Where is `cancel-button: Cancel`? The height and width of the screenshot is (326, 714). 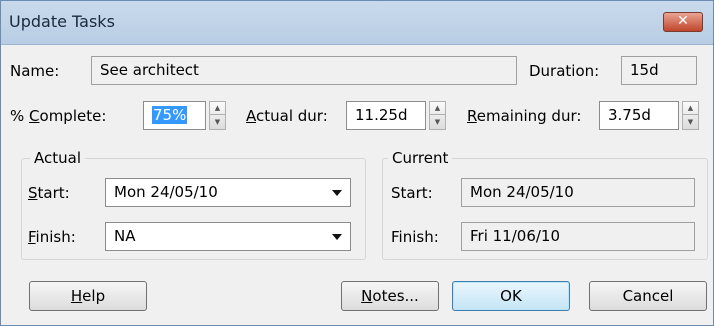
cancel-button: Cancel is located at coordinates (648, 296).